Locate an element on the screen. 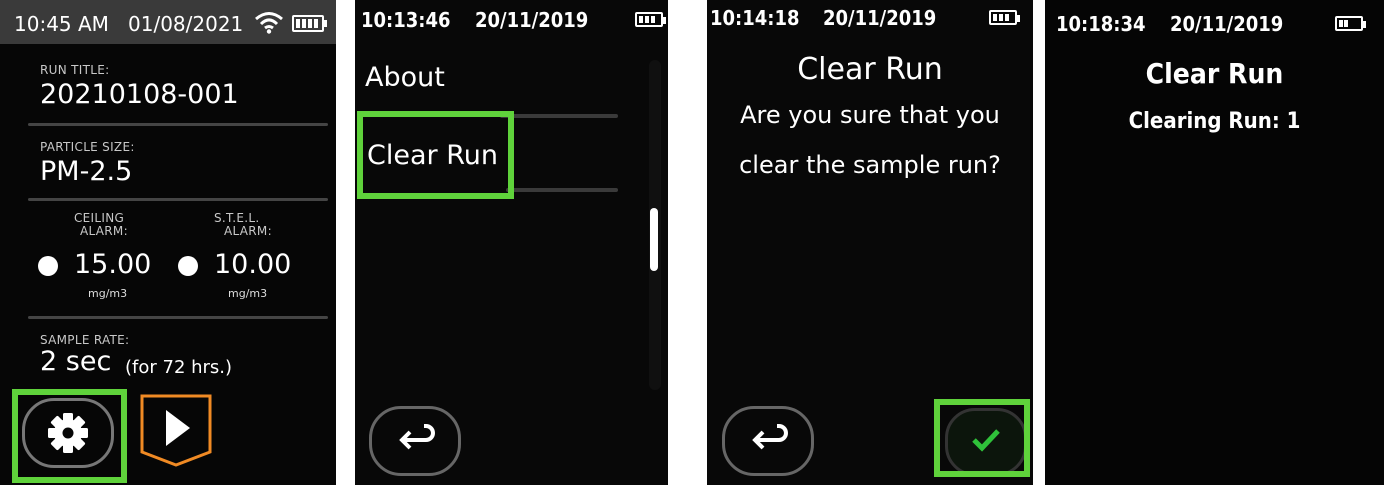 The image size is (1384, 485). sample-rate-value: 2 sec is located at coordinates (76, 361).